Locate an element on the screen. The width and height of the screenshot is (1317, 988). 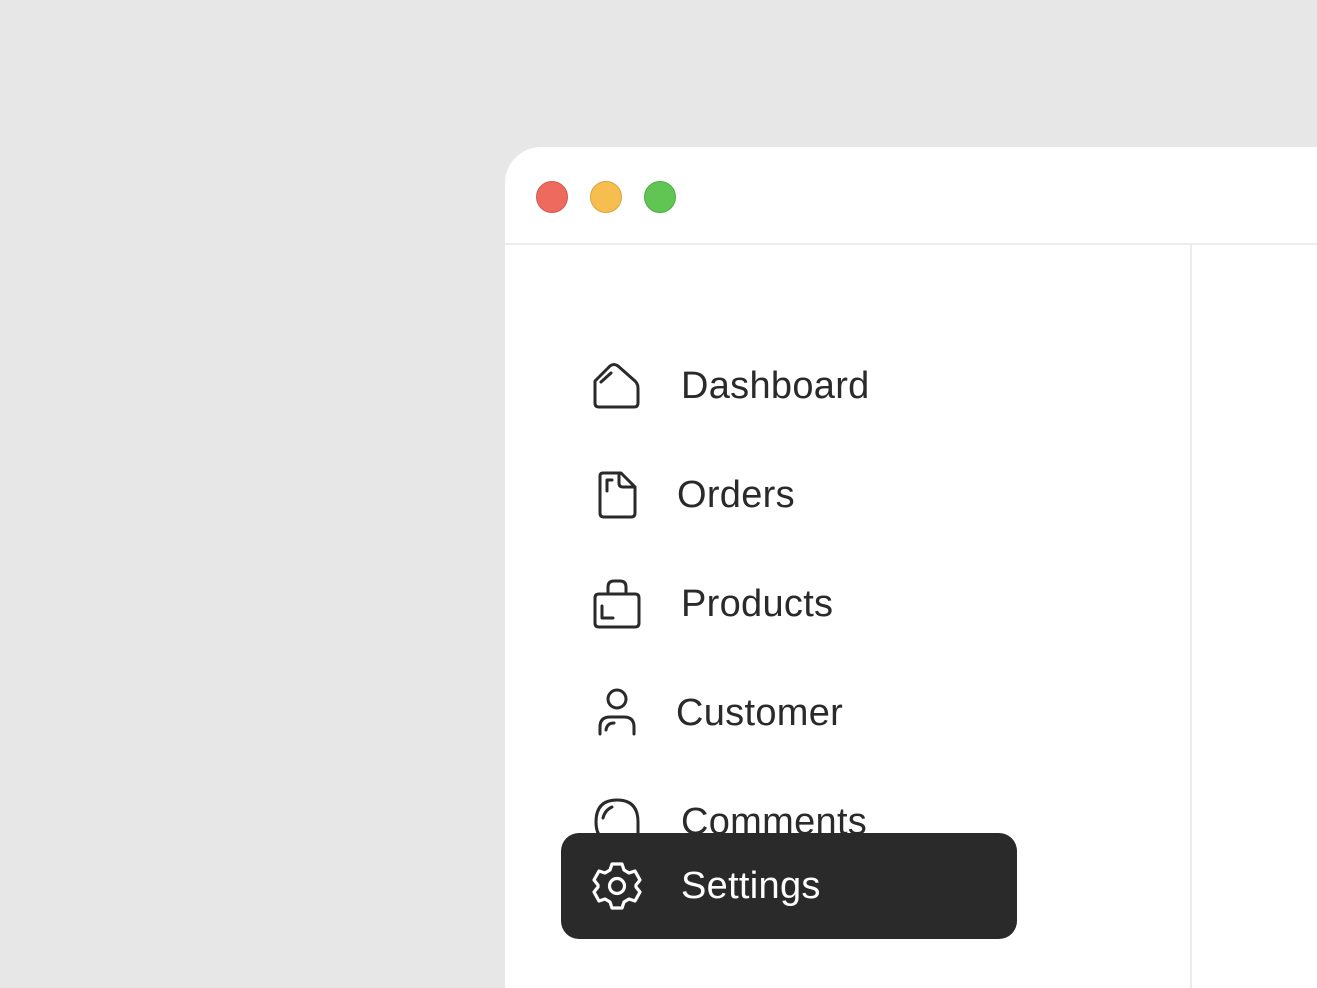
gear-icon is located at coordinates (617, 886).